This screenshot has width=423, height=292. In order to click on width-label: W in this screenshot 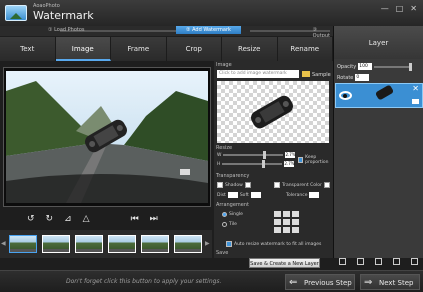, I will do `click(219, 155)`.